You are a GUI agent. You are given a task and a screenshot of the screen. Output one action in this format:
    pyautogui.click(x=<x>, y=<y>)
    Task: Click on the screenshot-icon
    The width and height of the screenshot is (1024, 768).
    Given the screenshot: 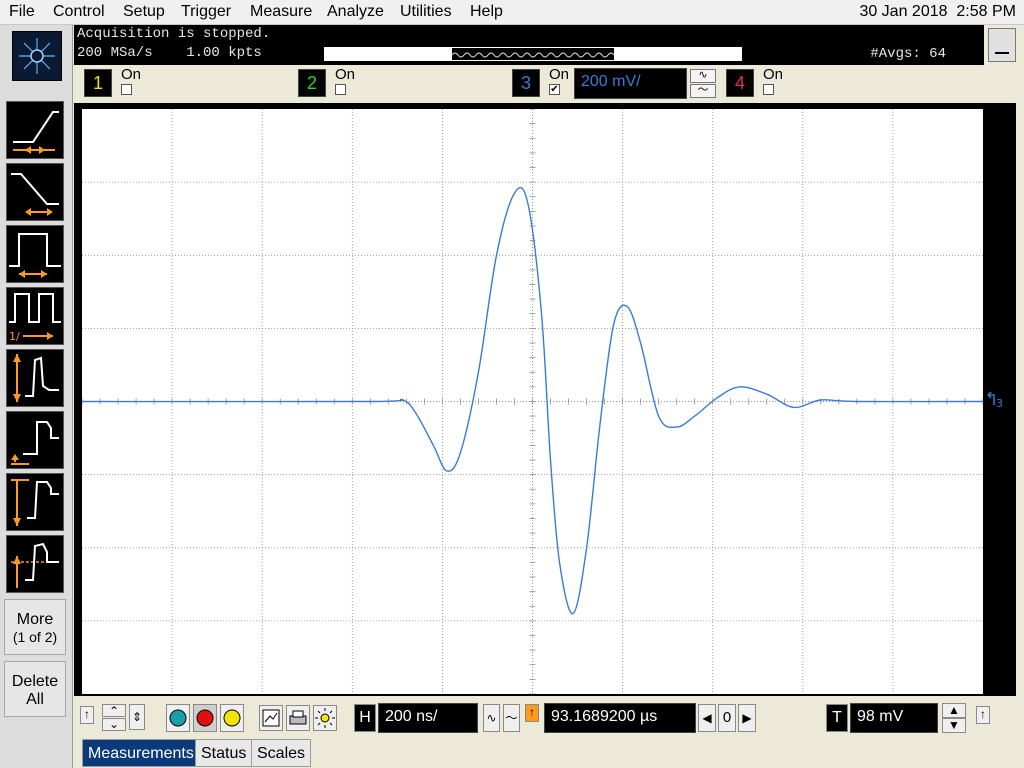 What is the action you would take?
    pyautogui.click(x=271, y=718)
    